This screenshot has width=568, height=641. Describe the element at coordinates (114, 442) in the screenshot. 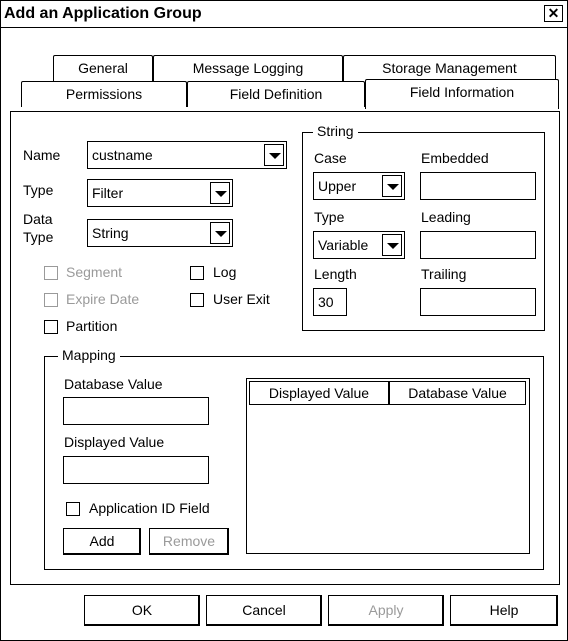

I see `displayed-value-label: Displayed Value` at that location.